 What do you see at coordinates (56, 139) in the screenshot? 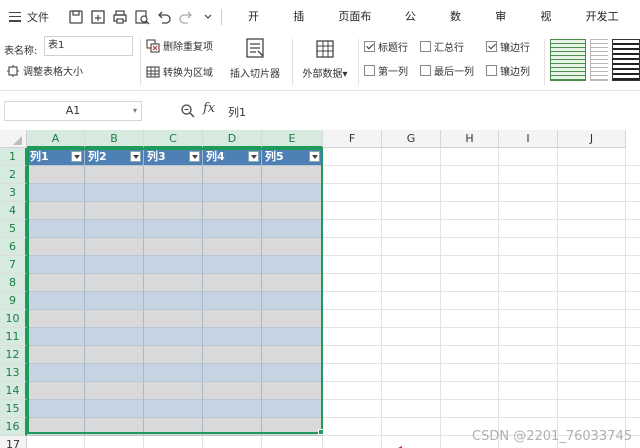
I see `column-header-a: A` at bounding box center [56, 139].